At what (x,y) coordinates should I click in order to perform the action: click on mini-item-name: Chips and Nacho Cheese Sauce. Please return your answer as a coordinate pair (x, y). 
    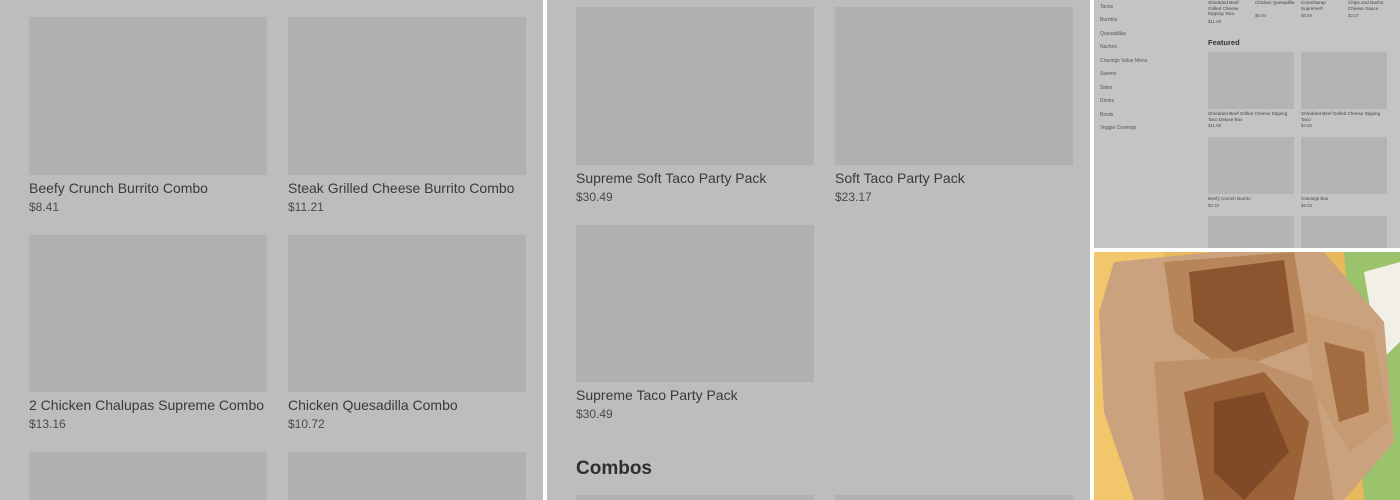
    Looking at the image, I should click on (1370, 5).